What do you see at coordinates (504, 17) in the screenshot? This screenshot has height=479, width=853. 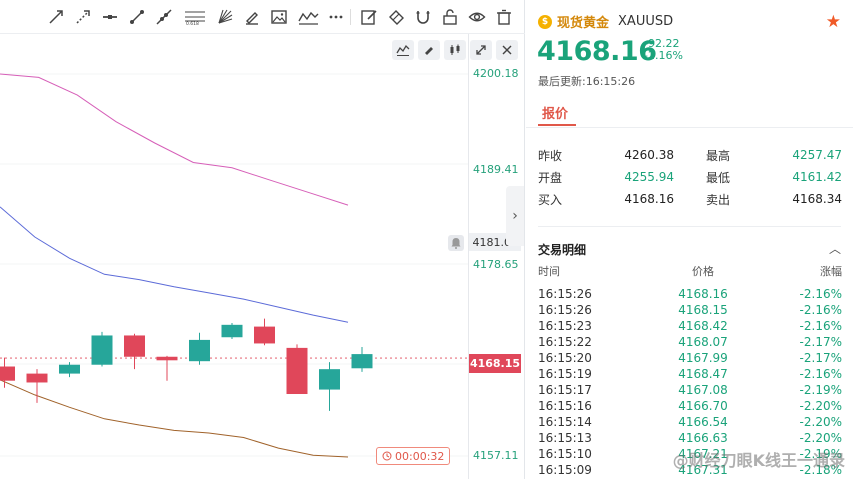 I see `trash-icon` at bounding box center [504, 17].